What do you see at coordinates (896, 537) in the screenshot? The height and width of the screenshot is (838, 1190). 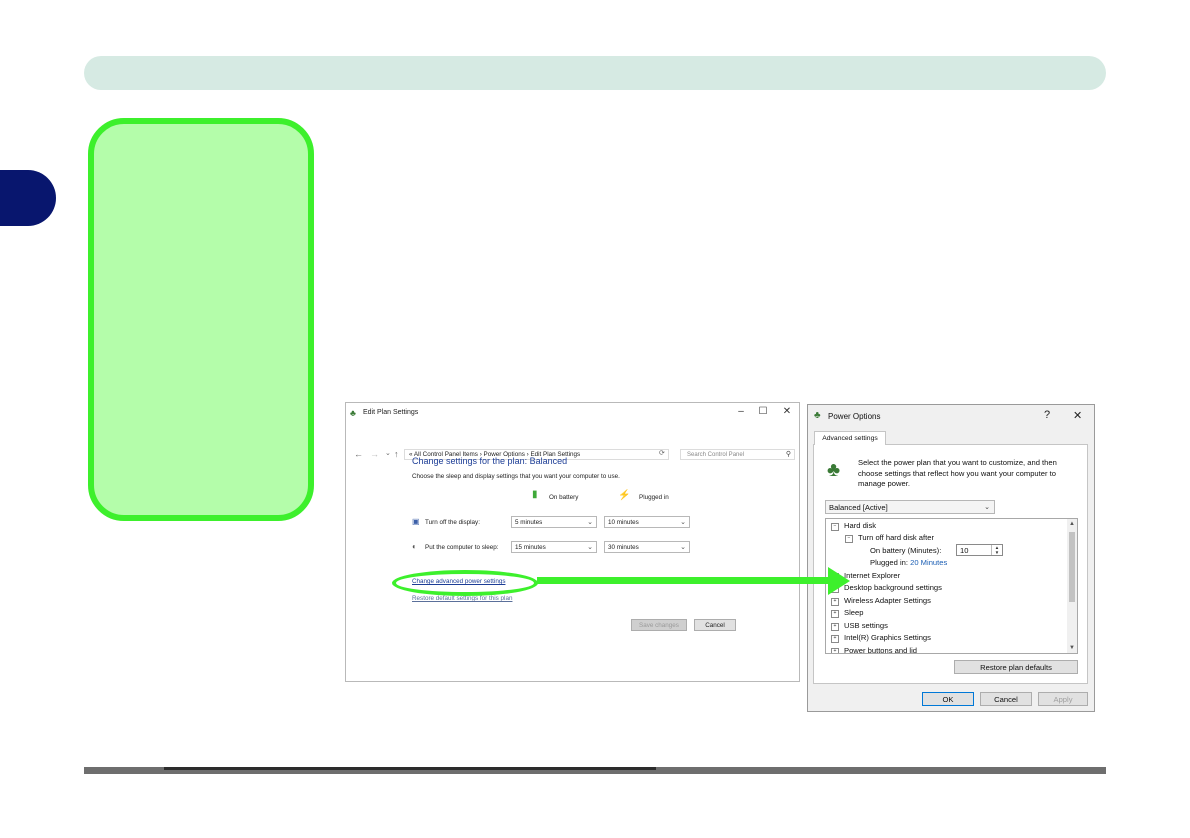 I see `tree-item-label: Turn off hard disk after` at bounding box center [896, 537].